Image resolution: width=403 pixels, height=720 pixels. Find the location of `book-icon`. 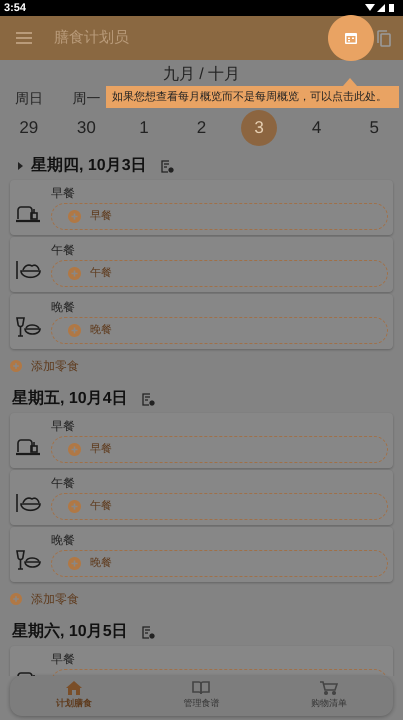

book-icon is located at coordinates (201, 688).